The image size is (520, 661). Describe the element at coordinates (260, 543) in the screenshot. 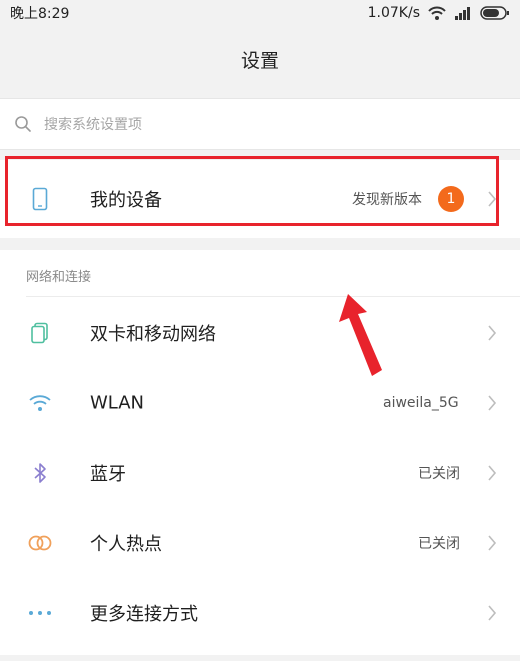

I see `list-item-hotspot: 个人热点 已关闭` at that location.